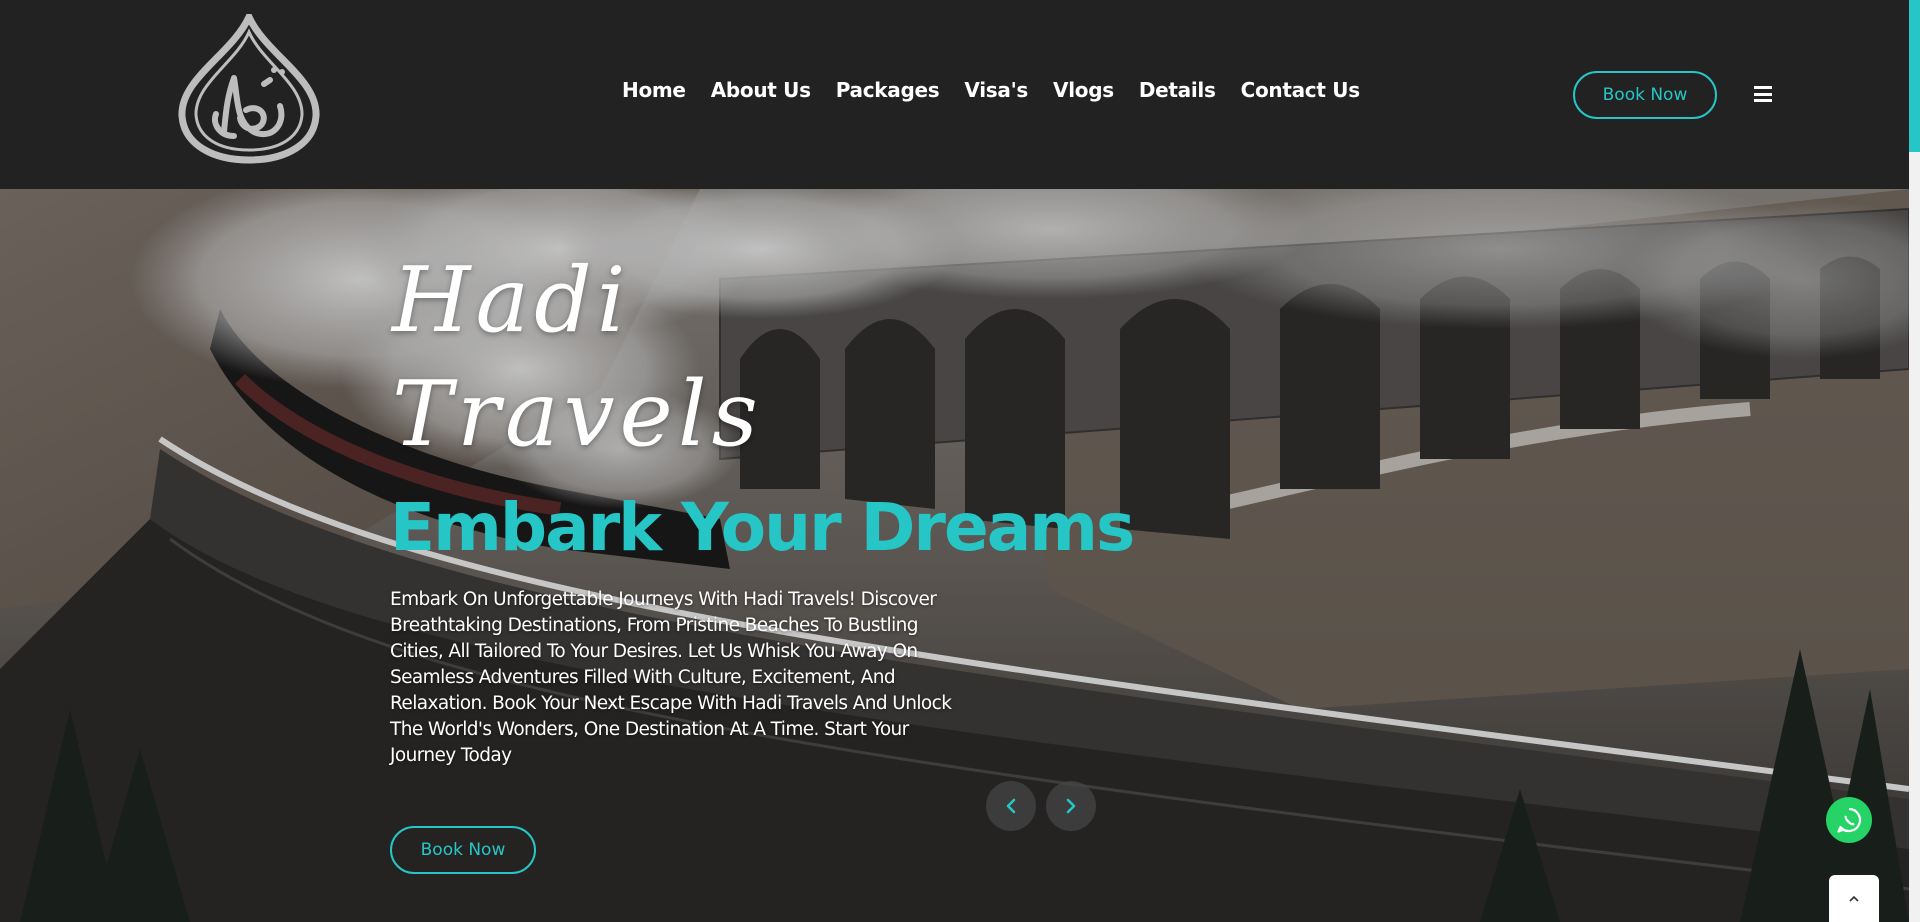 Image resolution: width=1920 pixels, height=922 pixels. I want to click on hamburger-icon, so click(1763, 94).